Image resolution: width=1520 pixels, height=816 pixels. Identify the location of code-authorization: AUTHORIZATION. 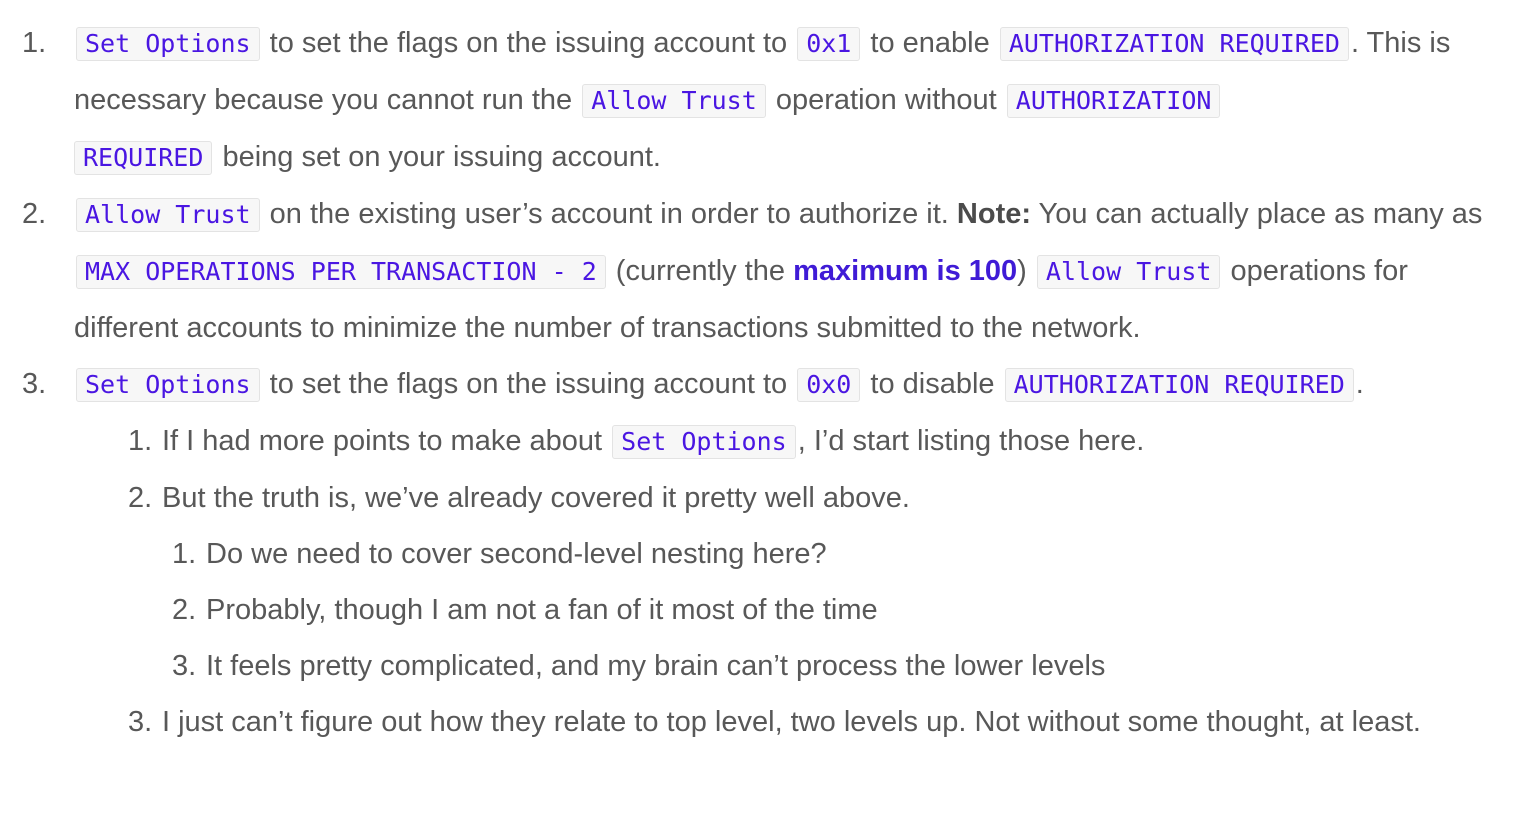
(1113, 101).